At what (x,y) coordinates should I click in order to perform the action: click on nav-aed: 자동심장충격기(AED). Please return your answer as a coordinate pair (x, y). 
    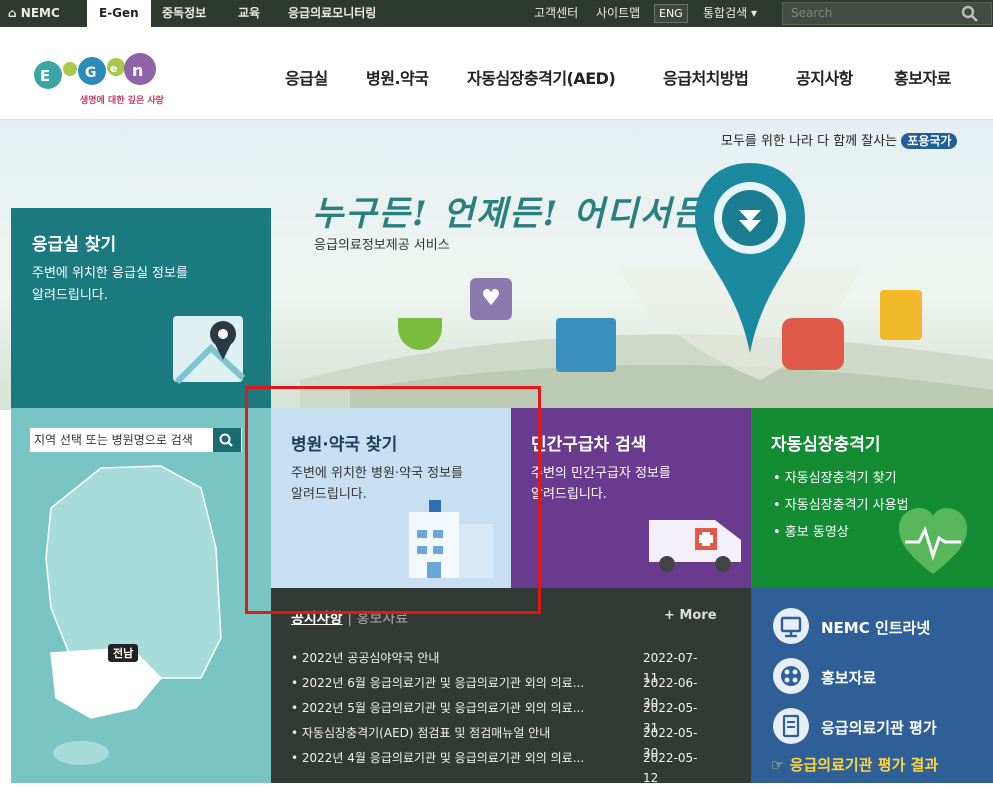
    Looking at the image, I should click on (541, 77).